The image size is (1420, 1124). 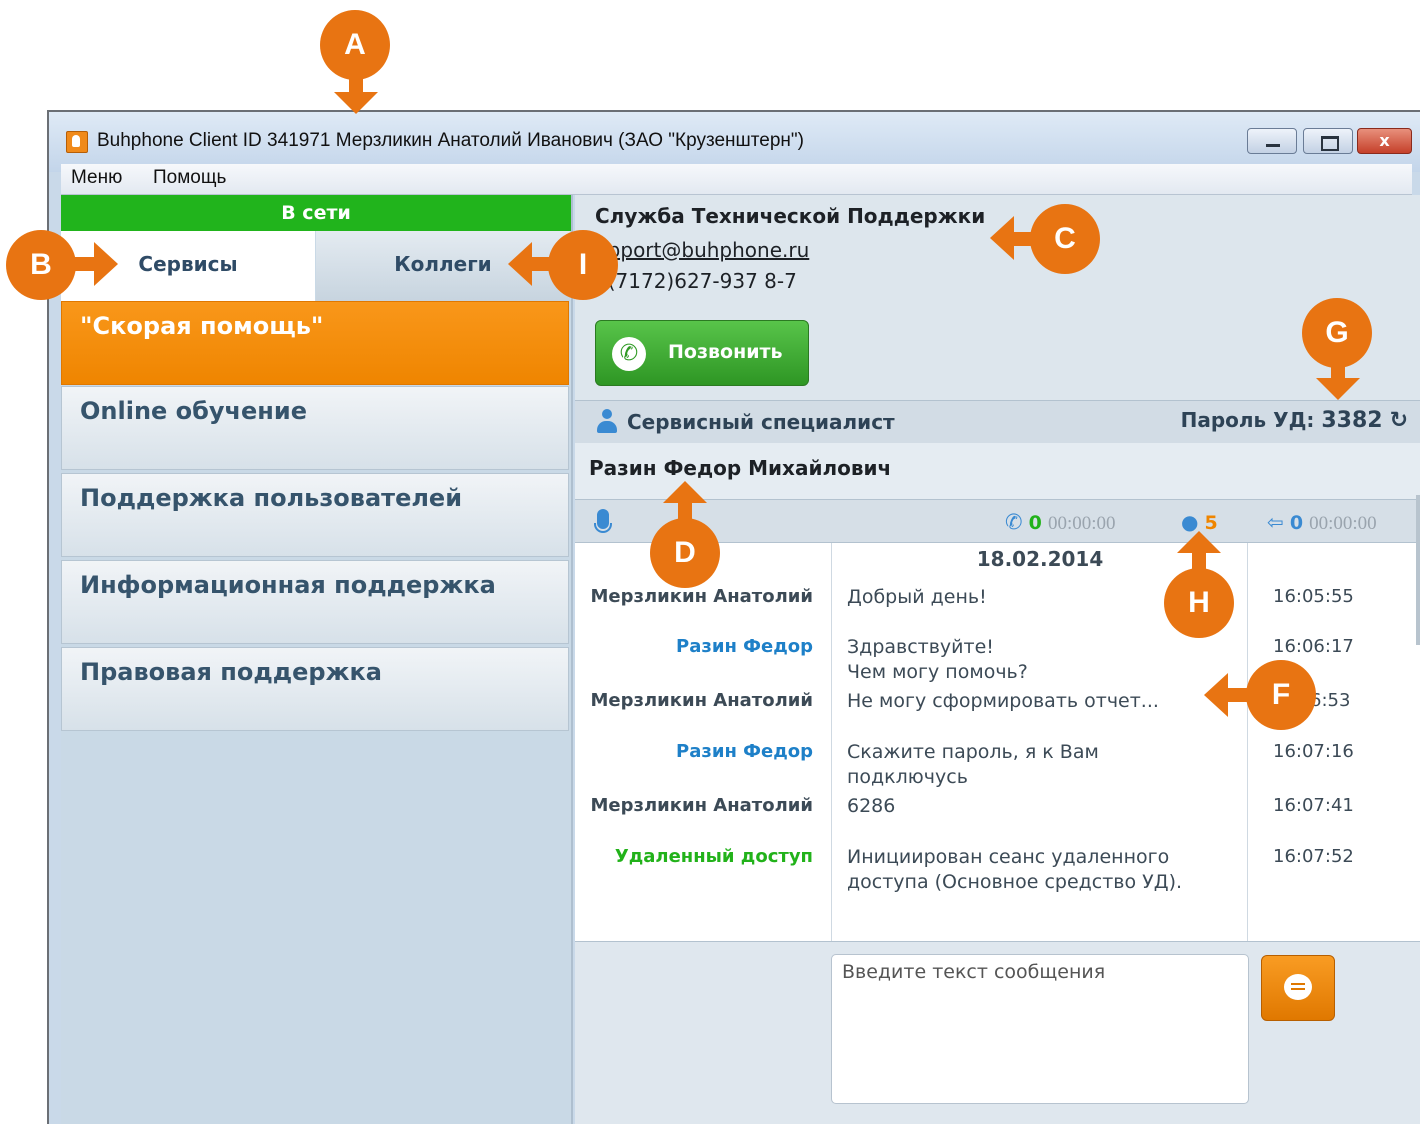 I want to click on message-author: Удаленный доступ, so click(x=713, y=856).